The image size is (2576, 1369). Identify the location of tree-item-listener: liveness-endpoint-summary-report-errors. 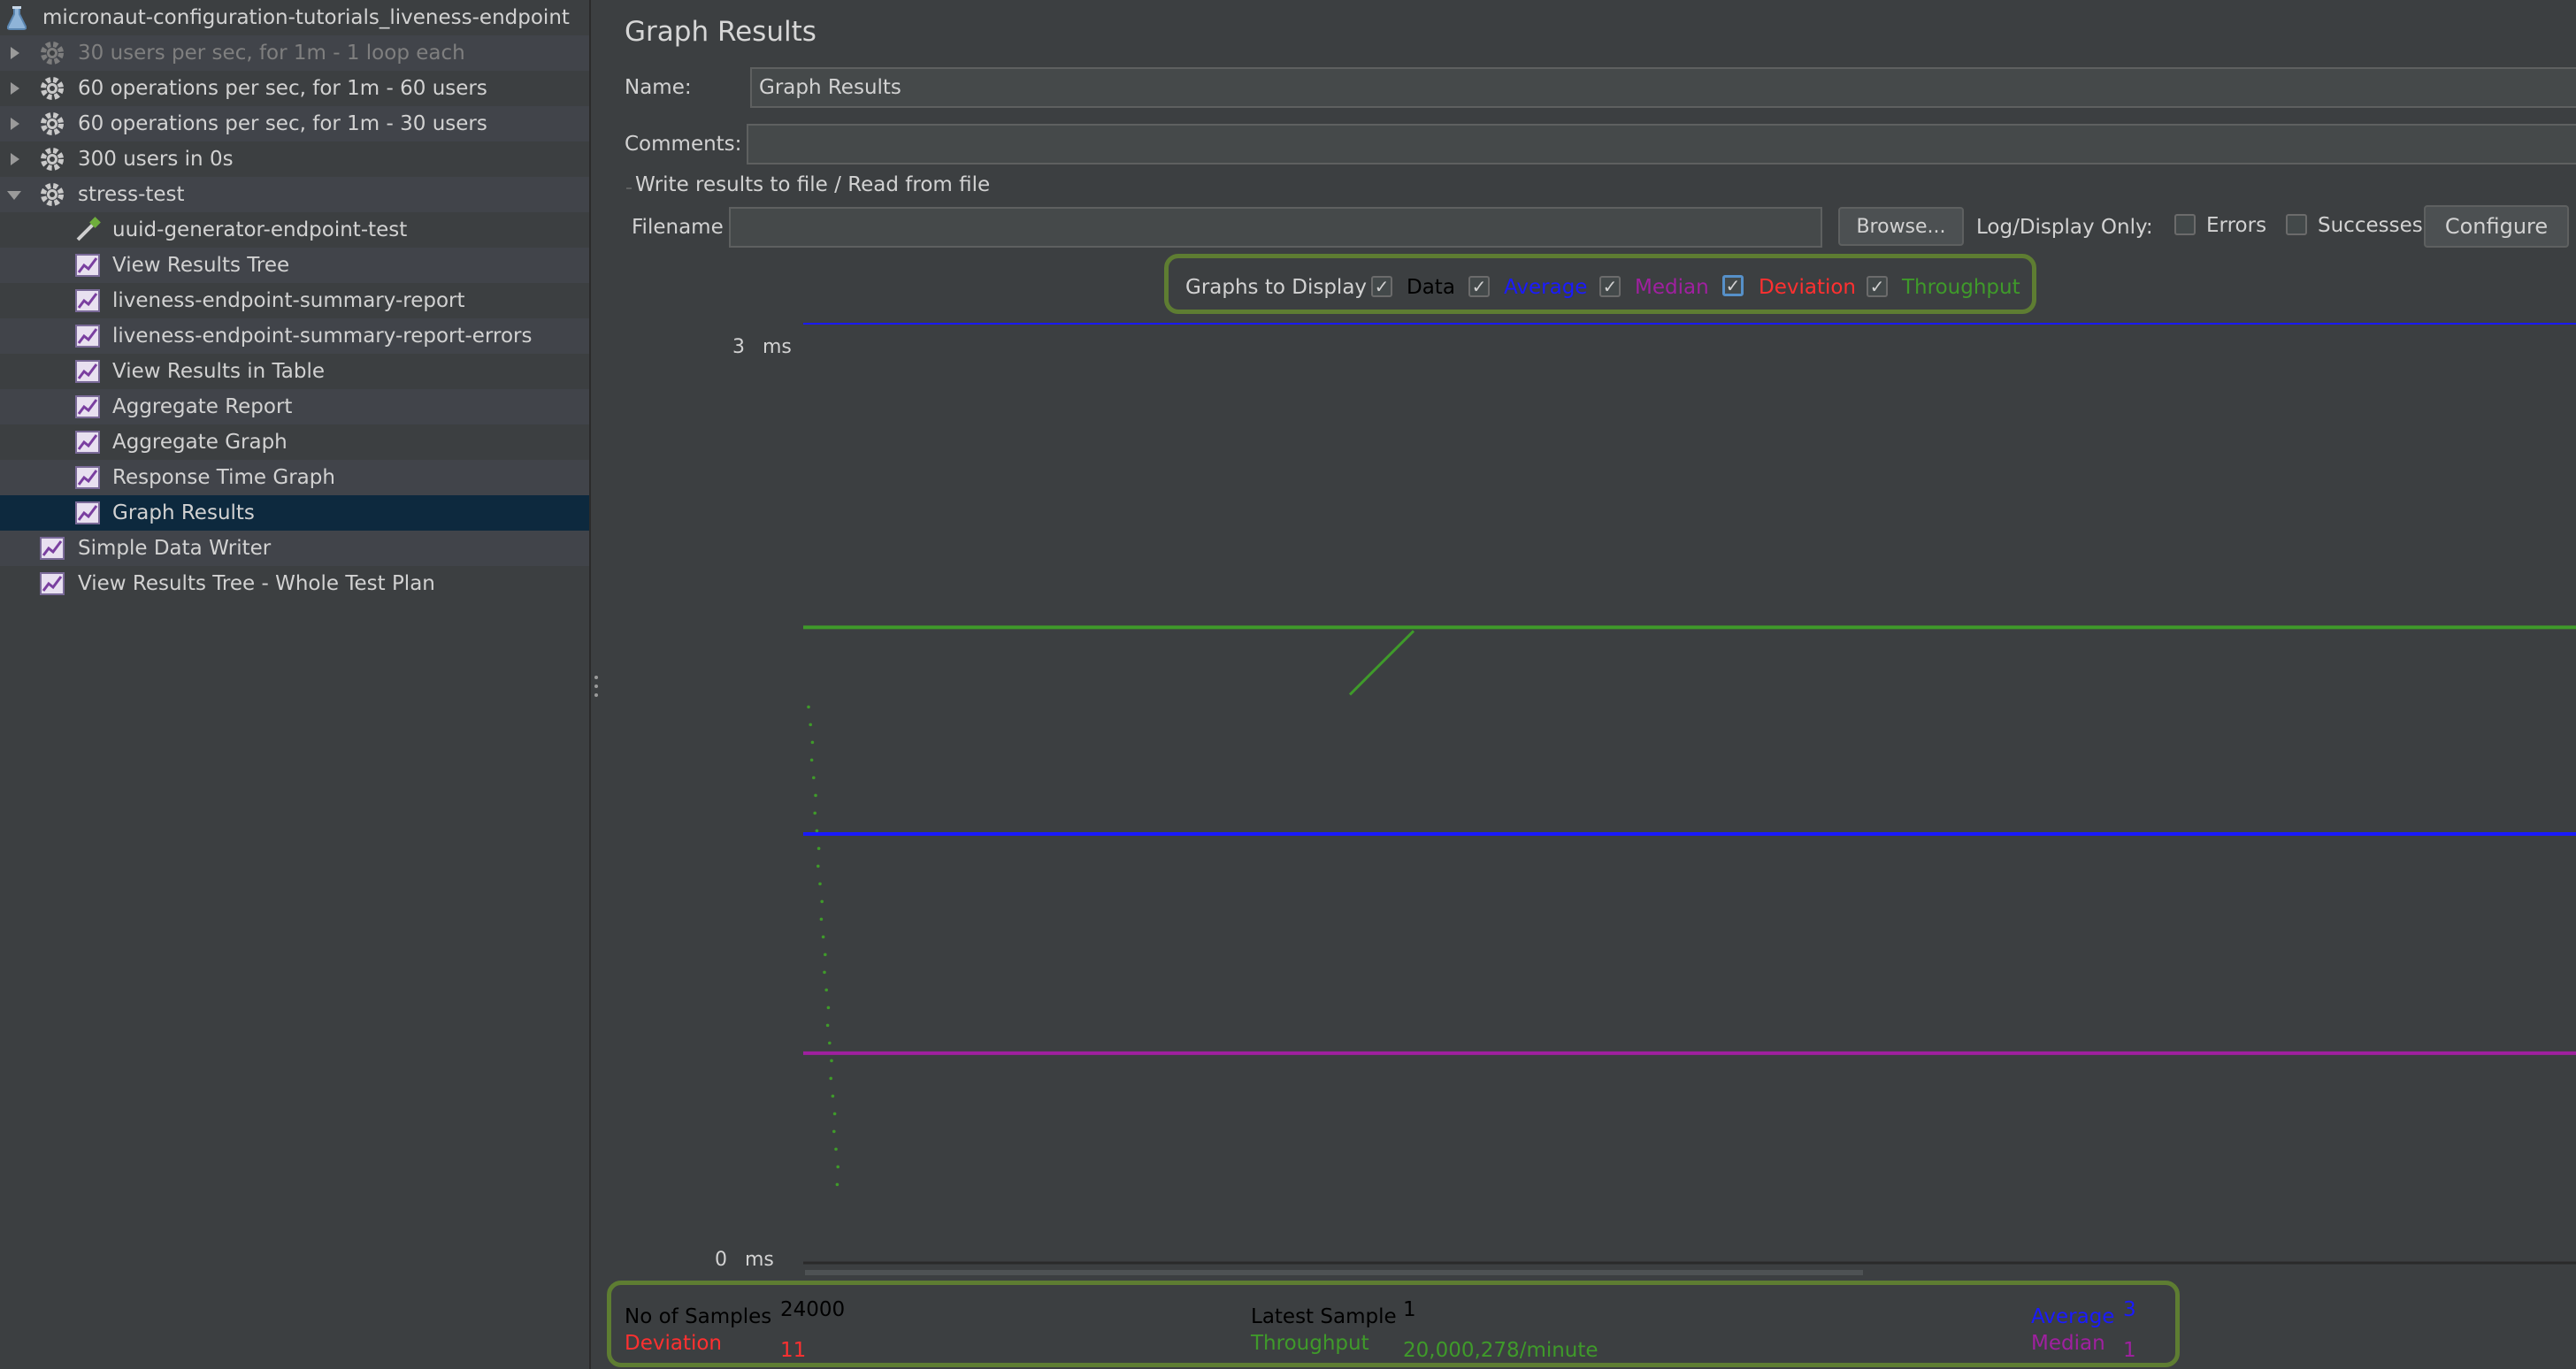
(294, 336).